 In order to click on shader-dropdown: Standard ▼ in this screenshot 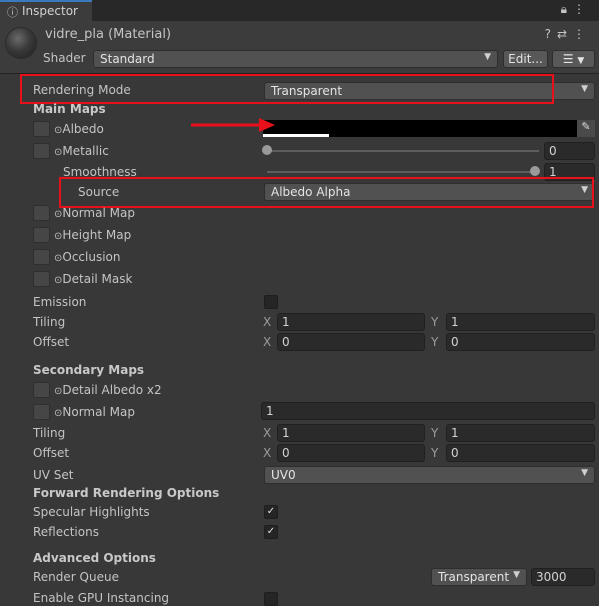, I will do `click(295, 59)`.